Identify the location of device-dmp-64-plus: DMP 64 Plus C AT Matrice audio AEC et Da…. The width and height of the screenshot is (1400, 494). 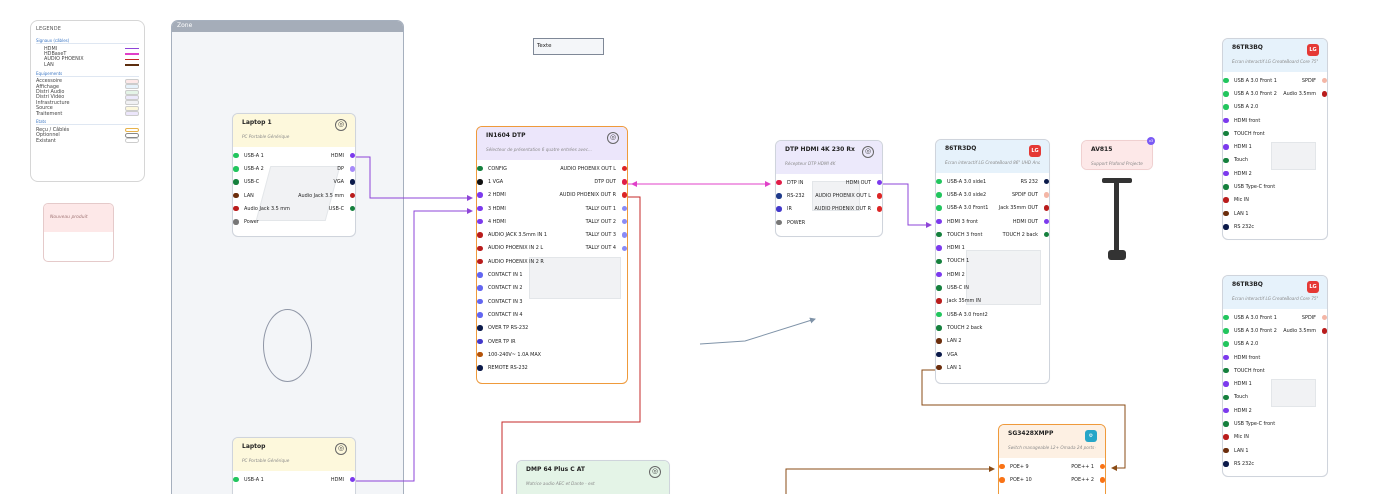
(593, 477).